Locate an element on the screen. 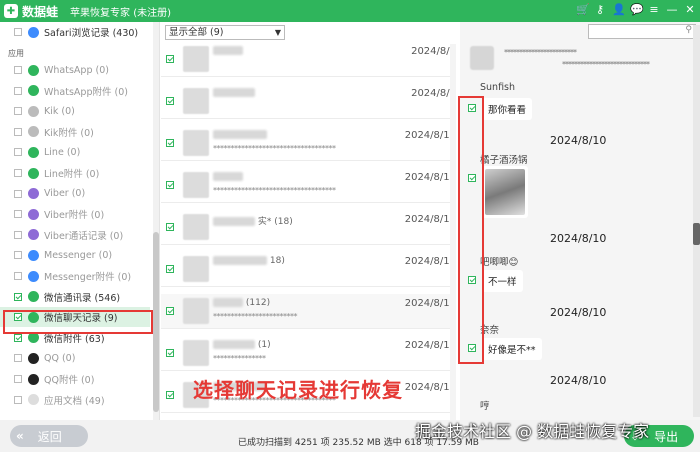 This screenshot has height=452, width=700. conversation-name: (112) is located at coordinates (241, 303).